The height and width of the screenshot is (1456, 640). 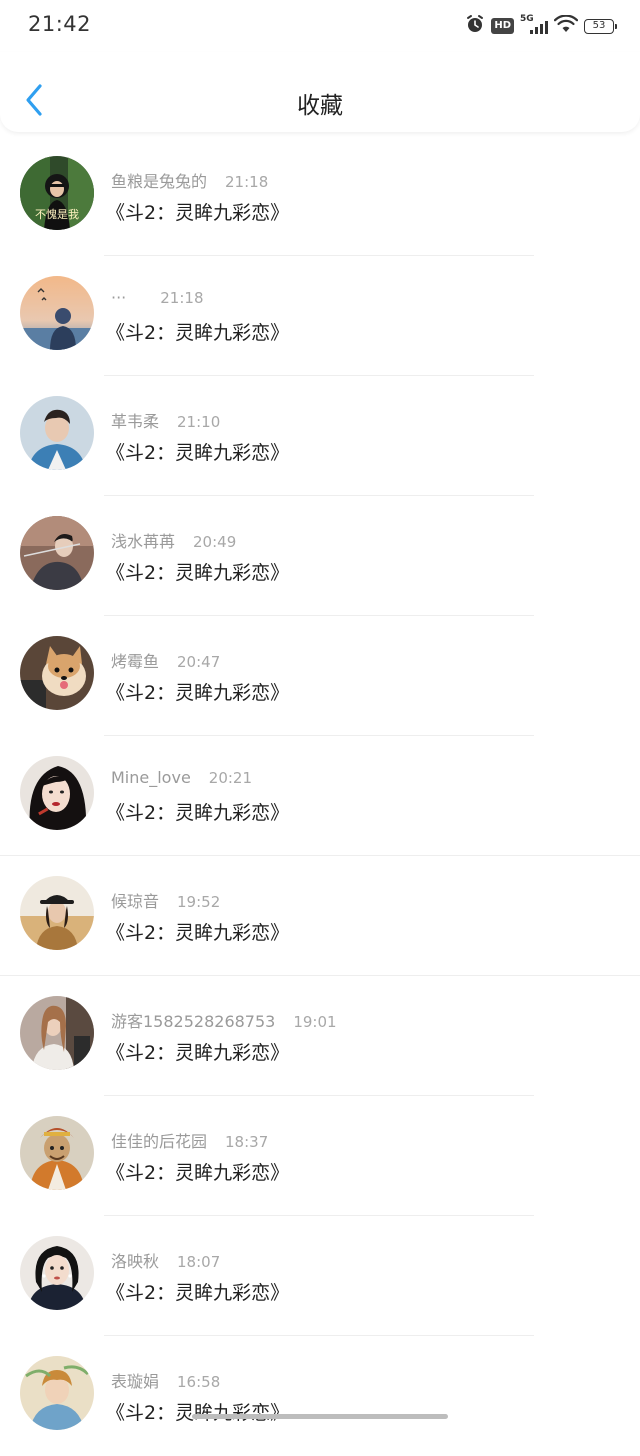 I want to click on timestamp: 20:49, so click(x=215, y=542).